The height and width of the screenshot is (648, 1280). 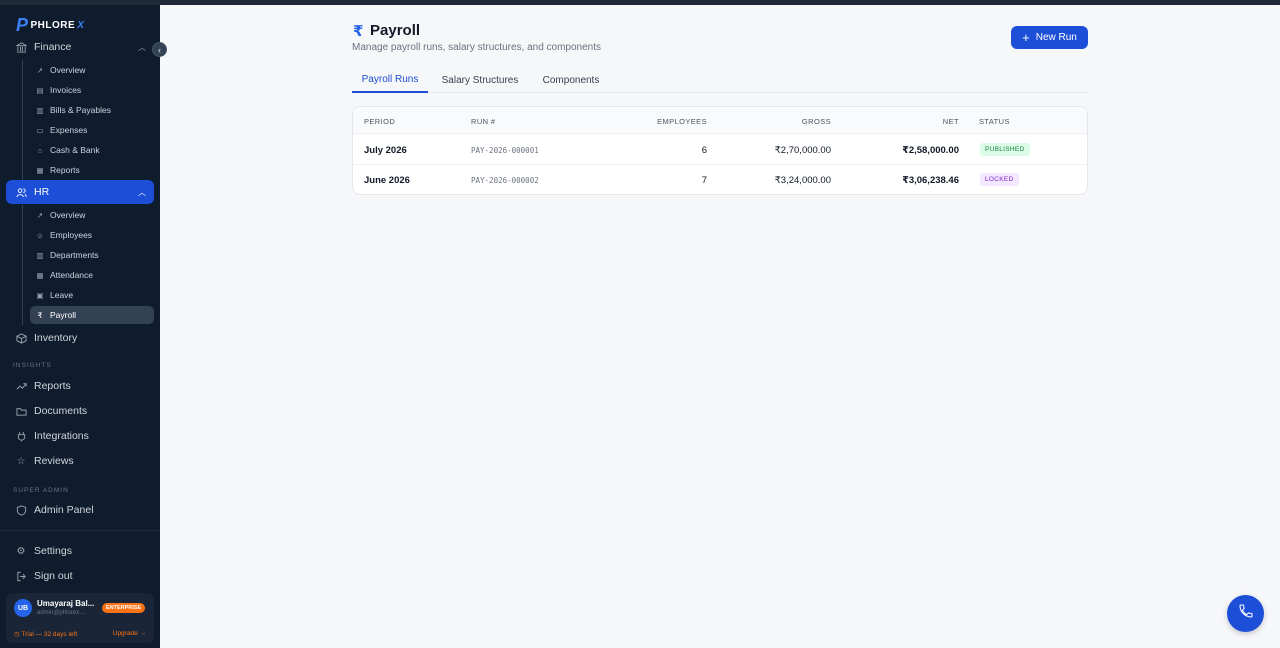 I want to click on tab-salary-structures: Salary Structures, so click(x=480, y=80).